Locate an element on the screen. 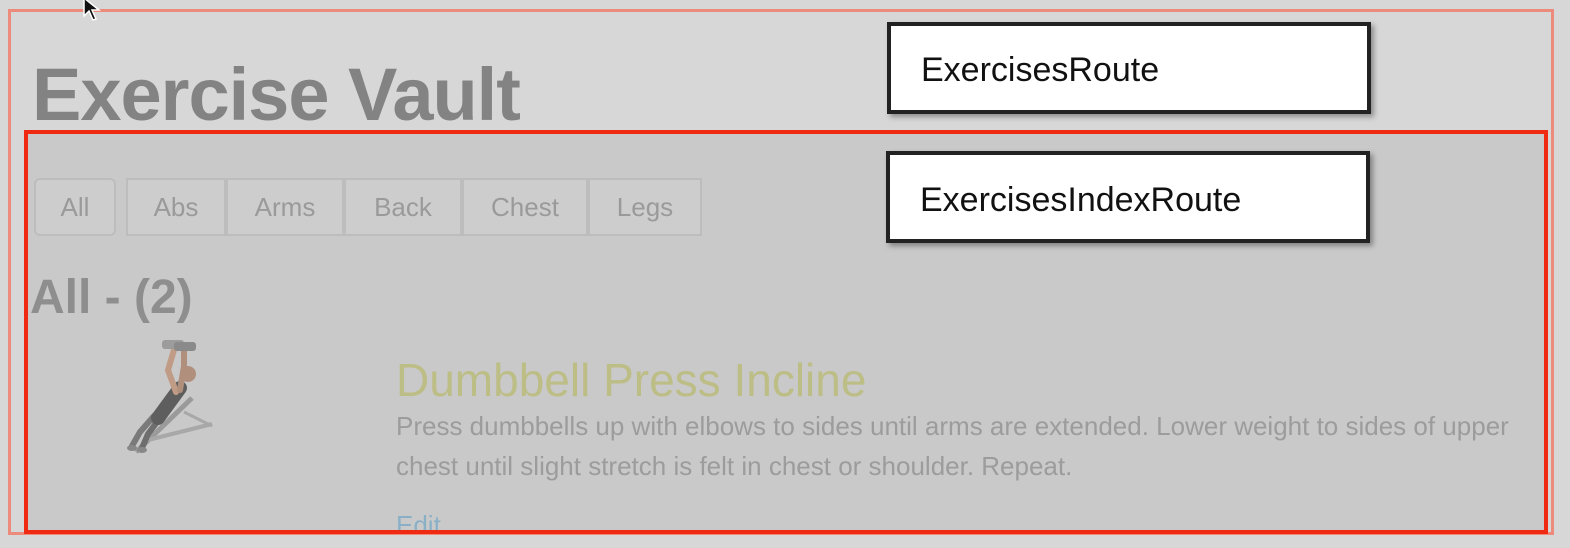 The height and width of the screenshot is (548, 1570). exercise-illustration-icon is located at coordinates (169, 396).